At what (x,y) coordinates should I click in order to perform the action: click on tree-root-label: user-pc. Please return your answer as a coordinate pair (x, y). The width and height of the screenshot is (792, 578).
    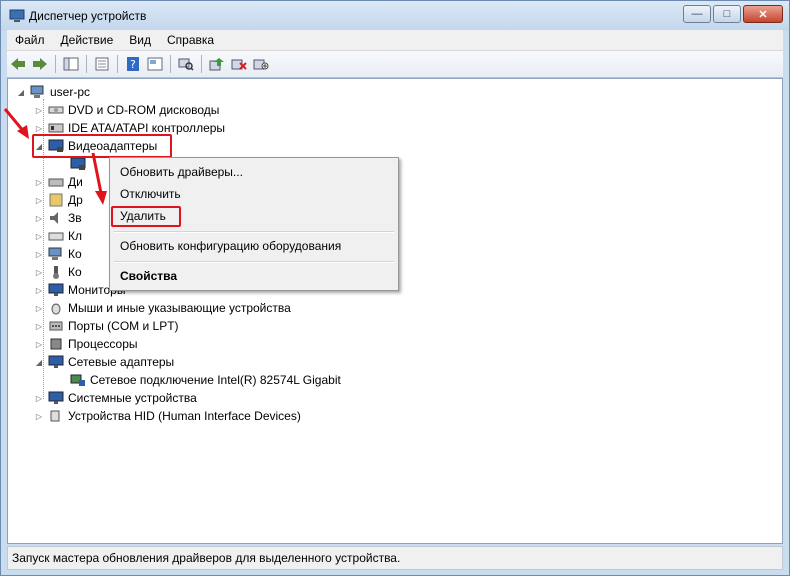
    Looking at the image, I should click on (70, 92).